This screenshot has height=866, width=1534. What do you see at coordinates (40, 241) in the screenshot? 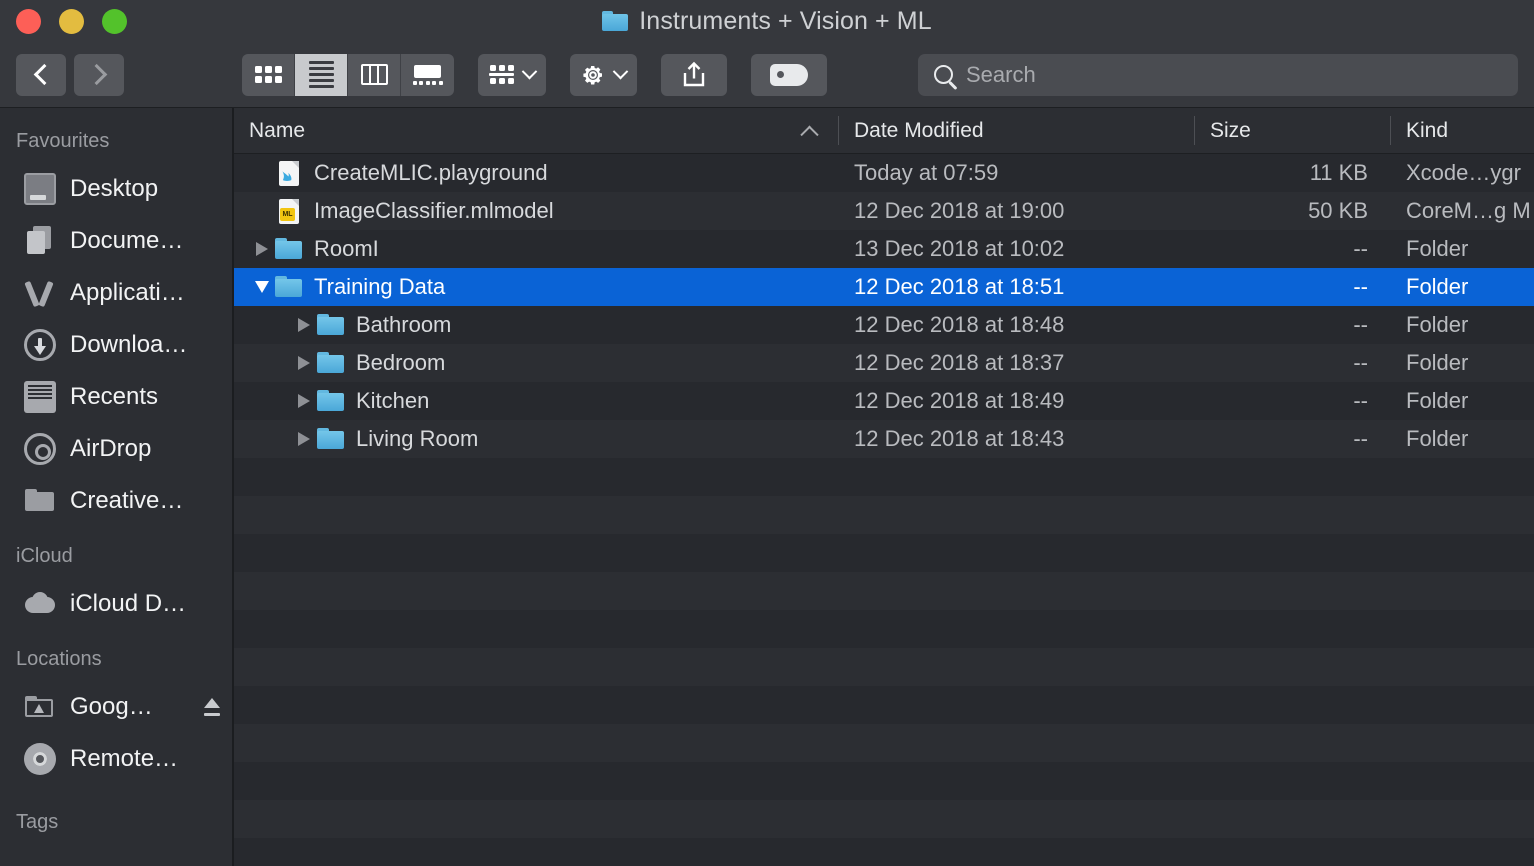
I see `documents-icon` at bounding box center [40, 241].